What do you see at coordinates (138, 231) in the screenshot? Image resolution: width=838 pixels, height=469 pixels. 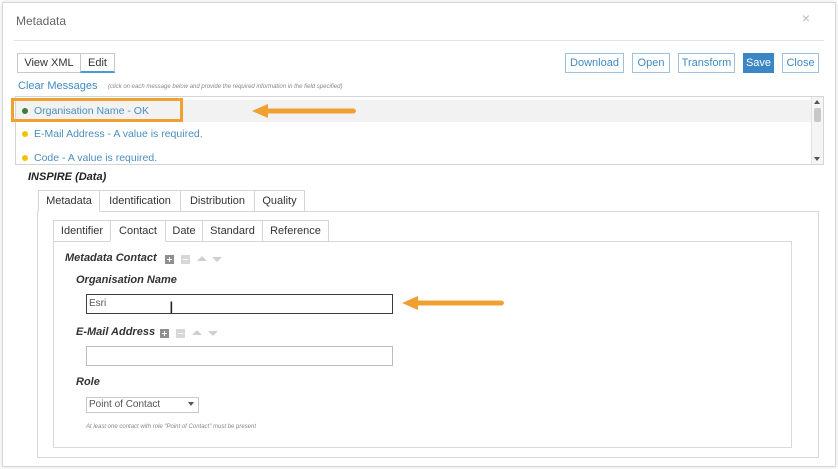 I see `subtab-contact: Contact` at bounding box center [138, 231].